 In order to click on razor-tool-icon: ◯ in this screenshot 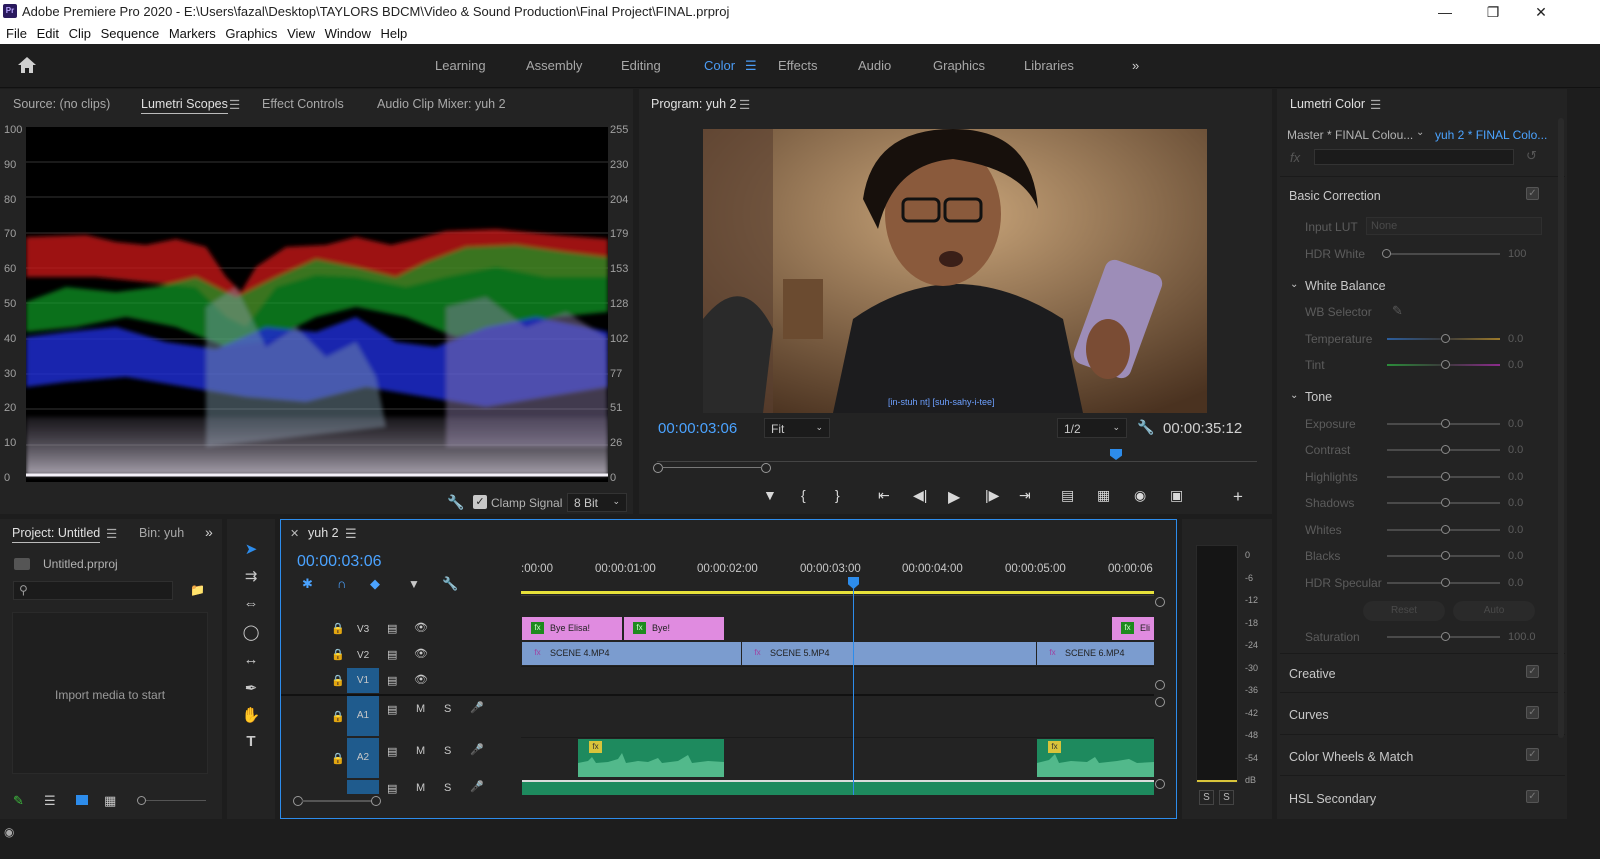, I will do `click(251, 632)`.